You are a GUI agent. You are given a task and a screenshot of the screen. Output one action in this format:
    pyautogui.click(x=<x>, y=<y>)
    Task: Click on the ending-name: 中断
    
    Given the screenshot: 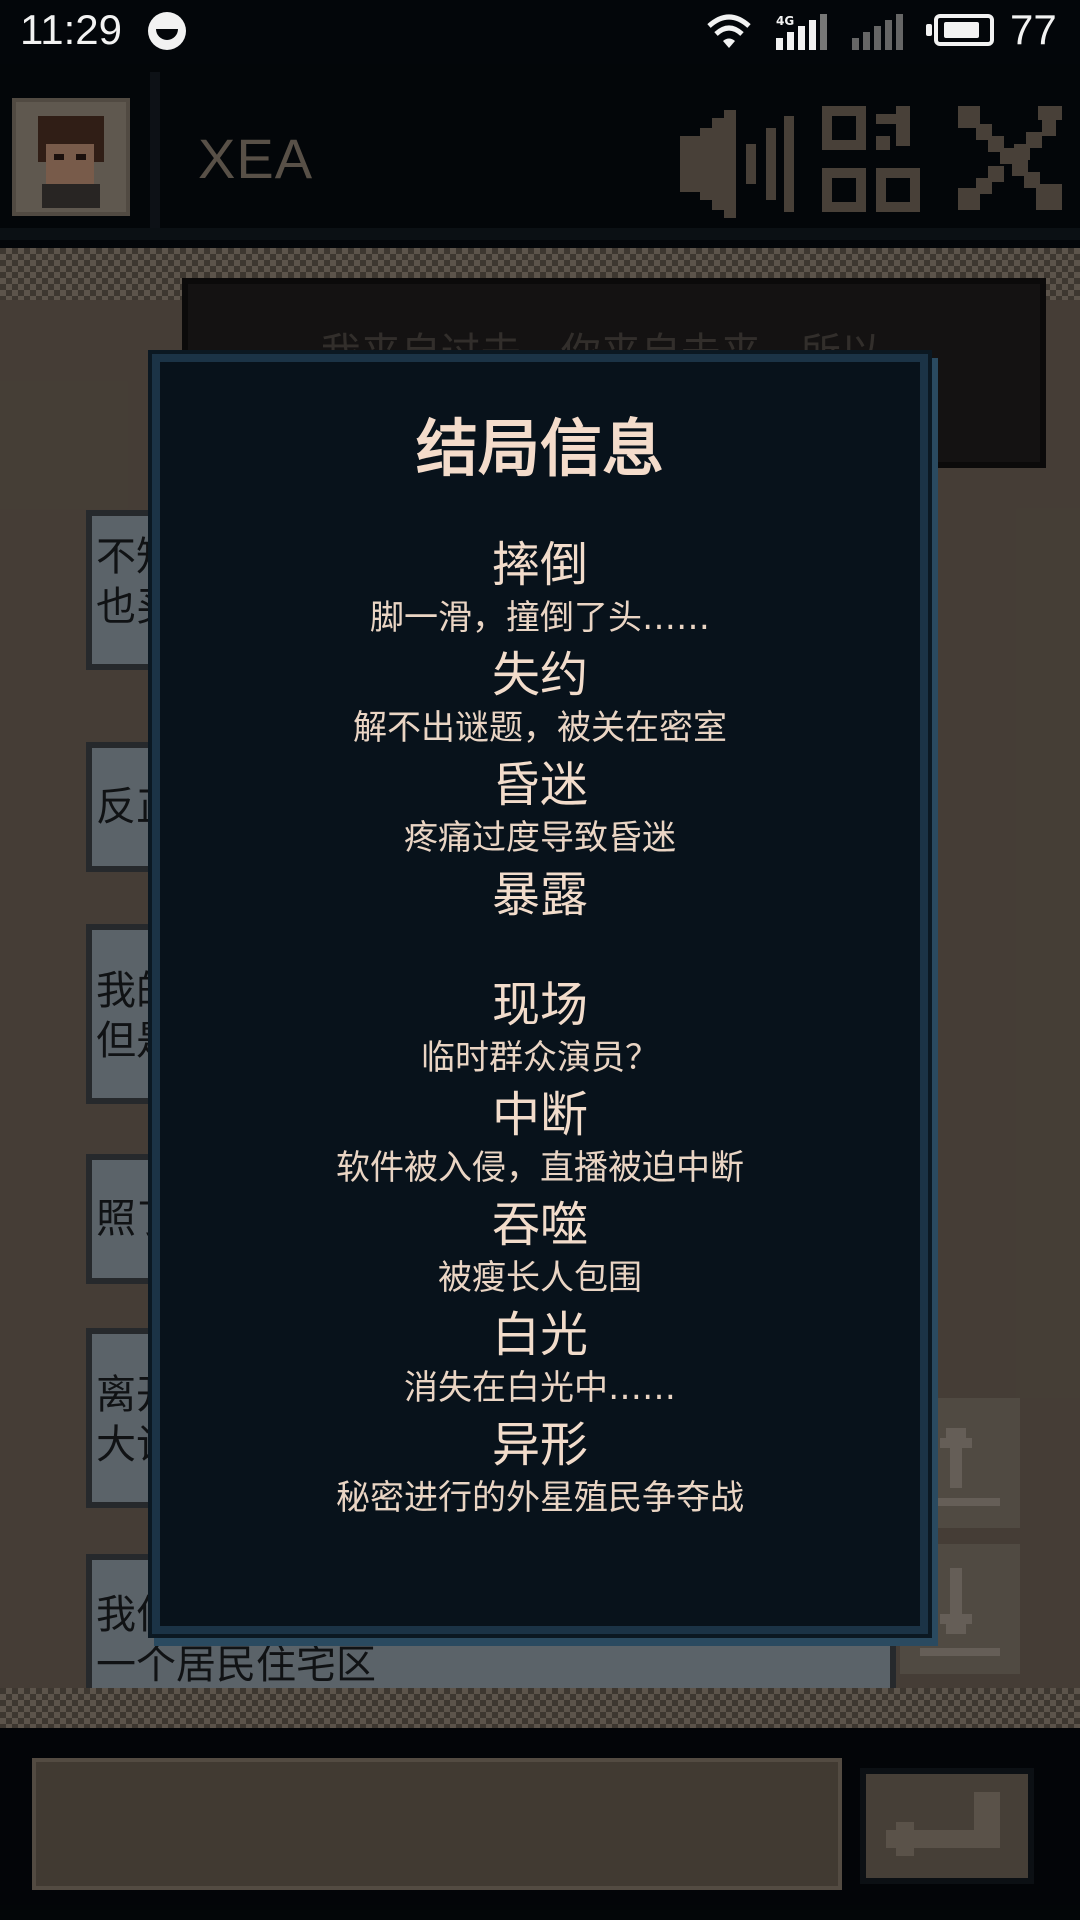 What is the action you would take?
    pyautogui.click(x=539, y=1115)
    